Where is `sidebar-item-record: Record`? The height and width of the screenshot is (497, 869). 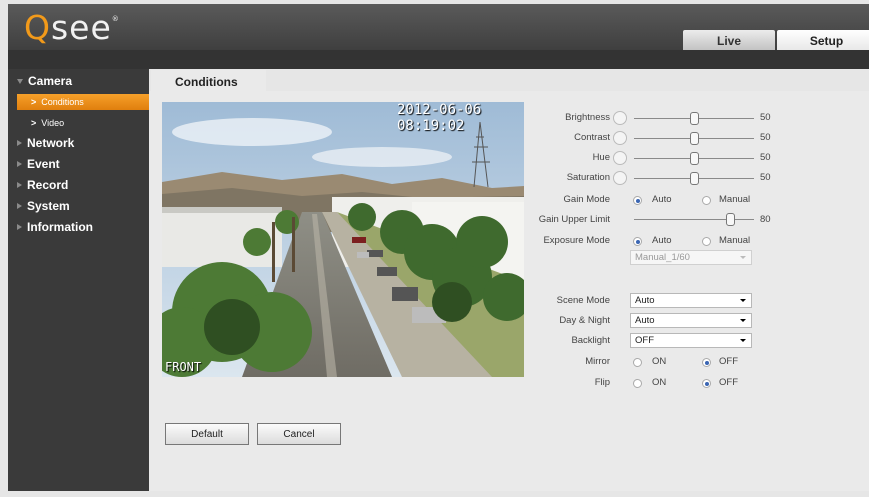 sidebar-item-record: Record is located at coordinates (78, 185).